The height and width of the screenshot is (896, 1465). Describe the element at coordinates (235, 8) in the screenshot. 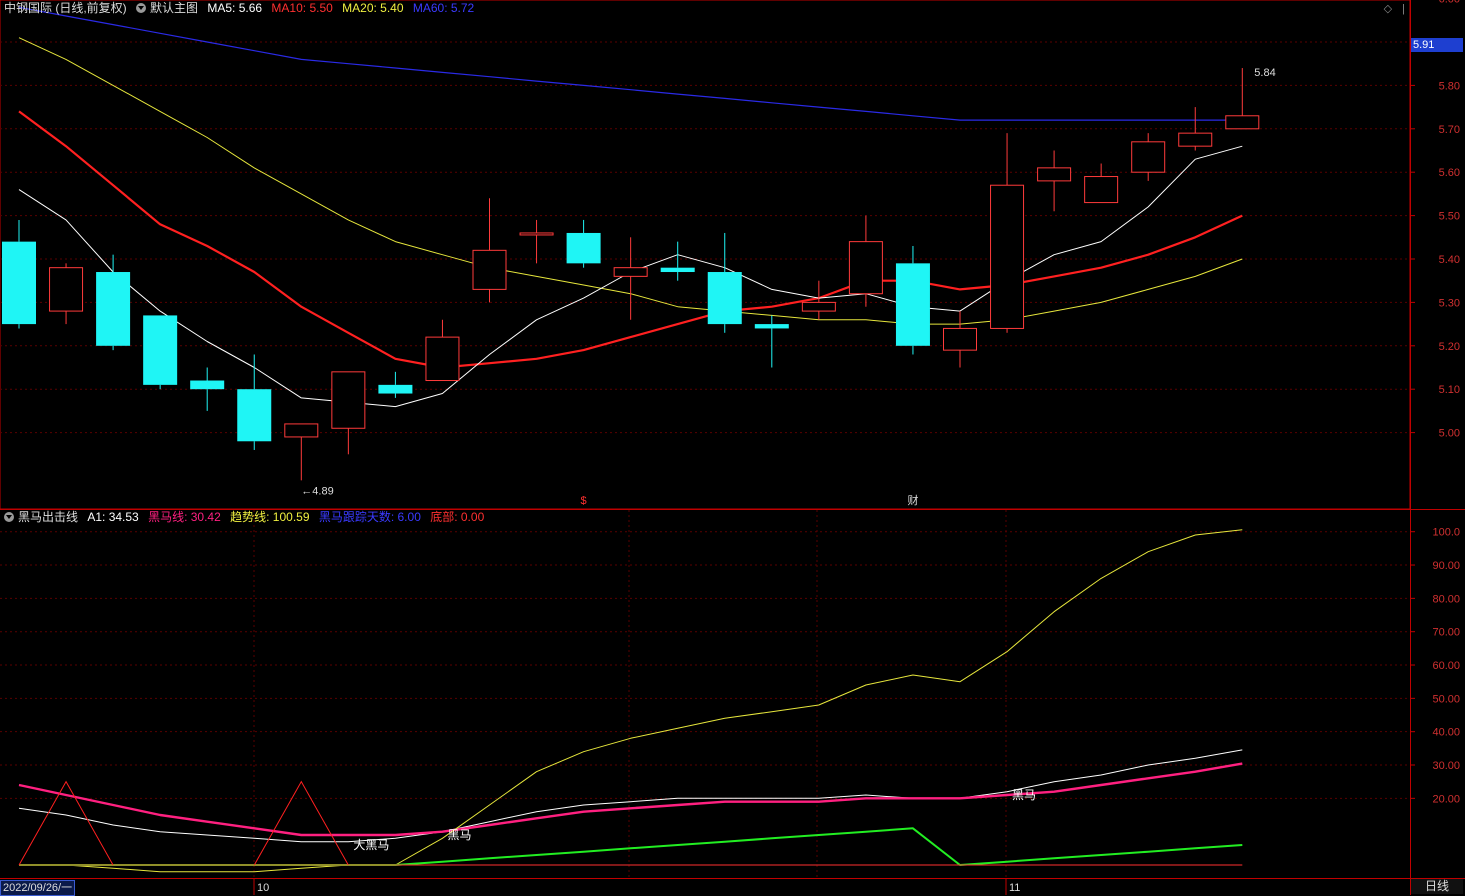

I see `ma5-value: MA5: 5.66` at that location.